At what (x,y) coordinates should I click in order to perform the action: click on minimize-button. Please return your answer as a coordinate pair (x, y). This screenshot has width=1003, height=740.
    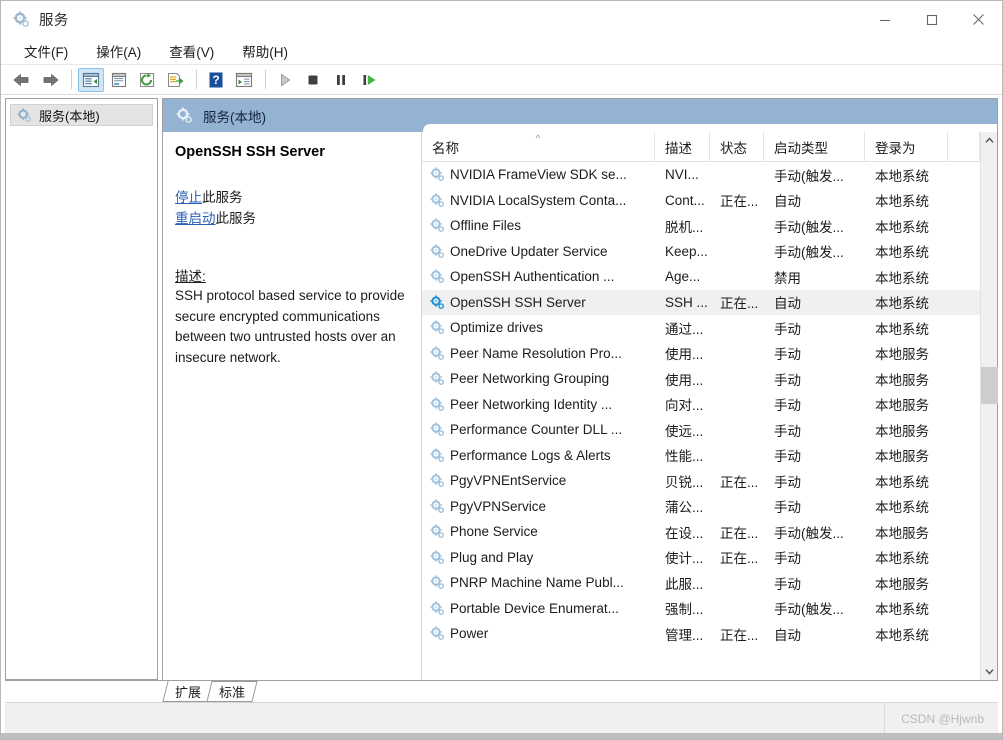
    Looking at the image, I should click on (884, 19).